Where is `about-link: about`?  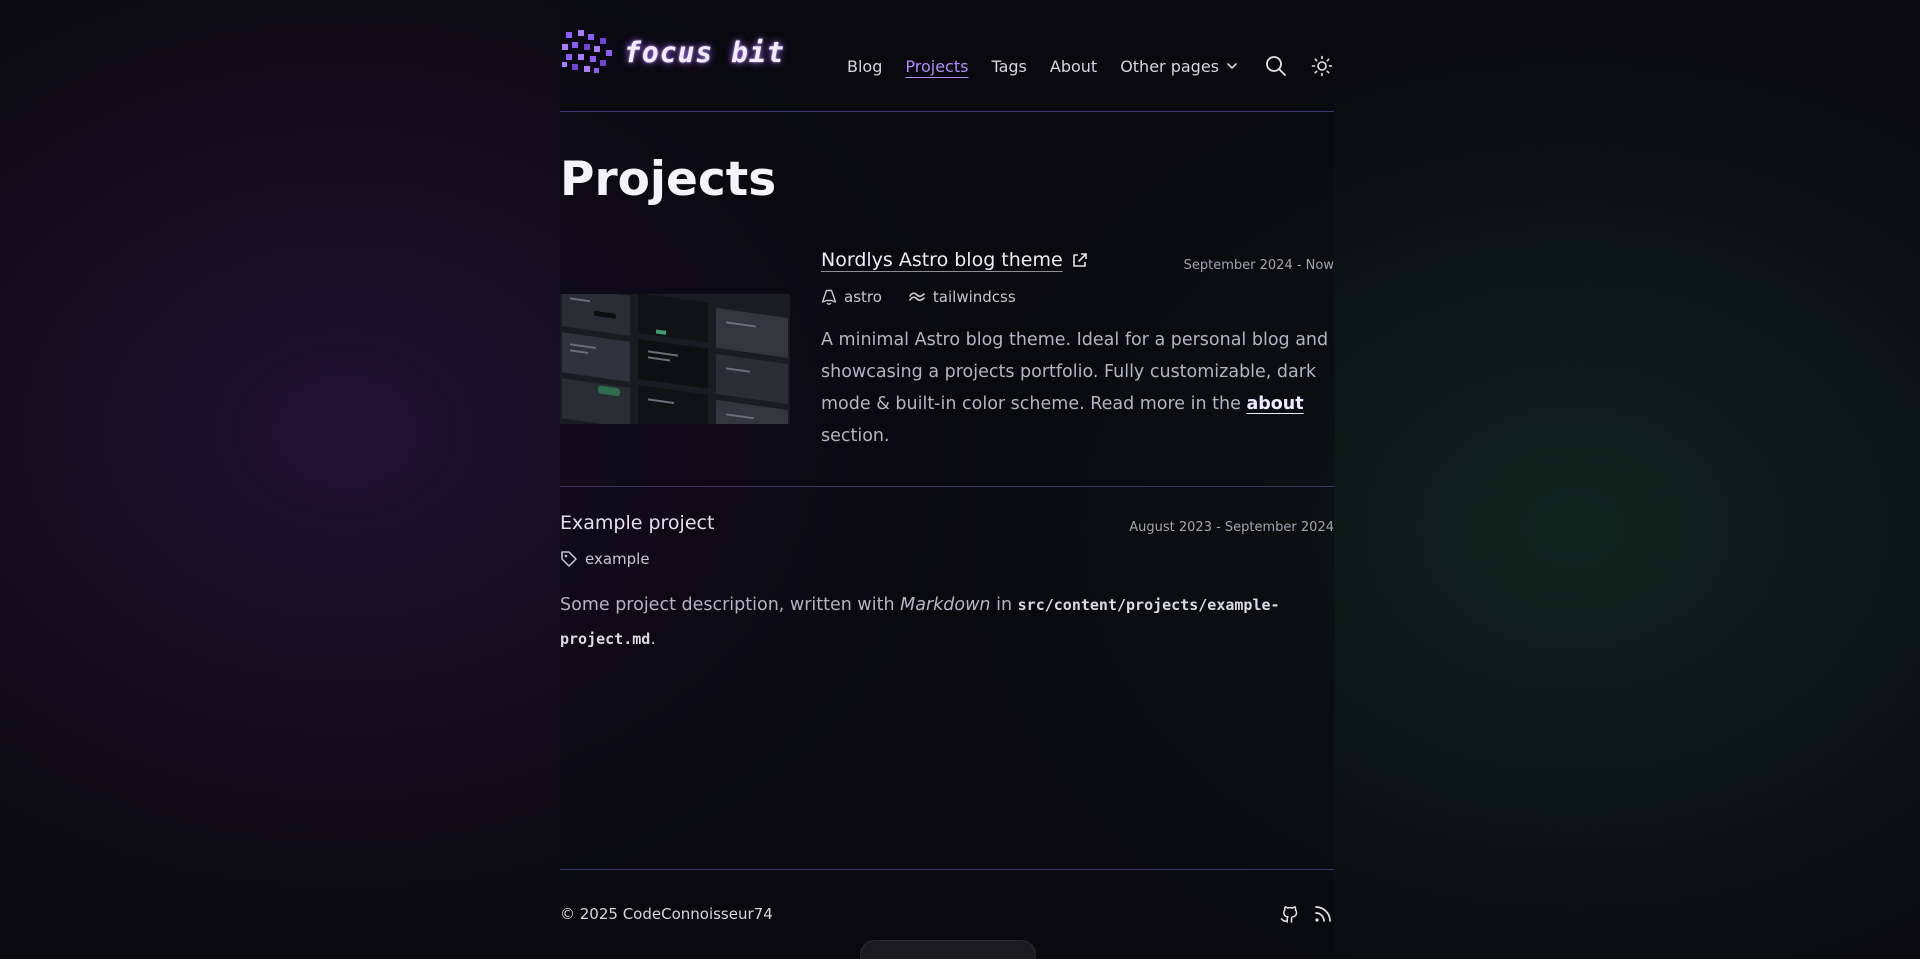 about-link: about is located at coordinates (1274, 404).